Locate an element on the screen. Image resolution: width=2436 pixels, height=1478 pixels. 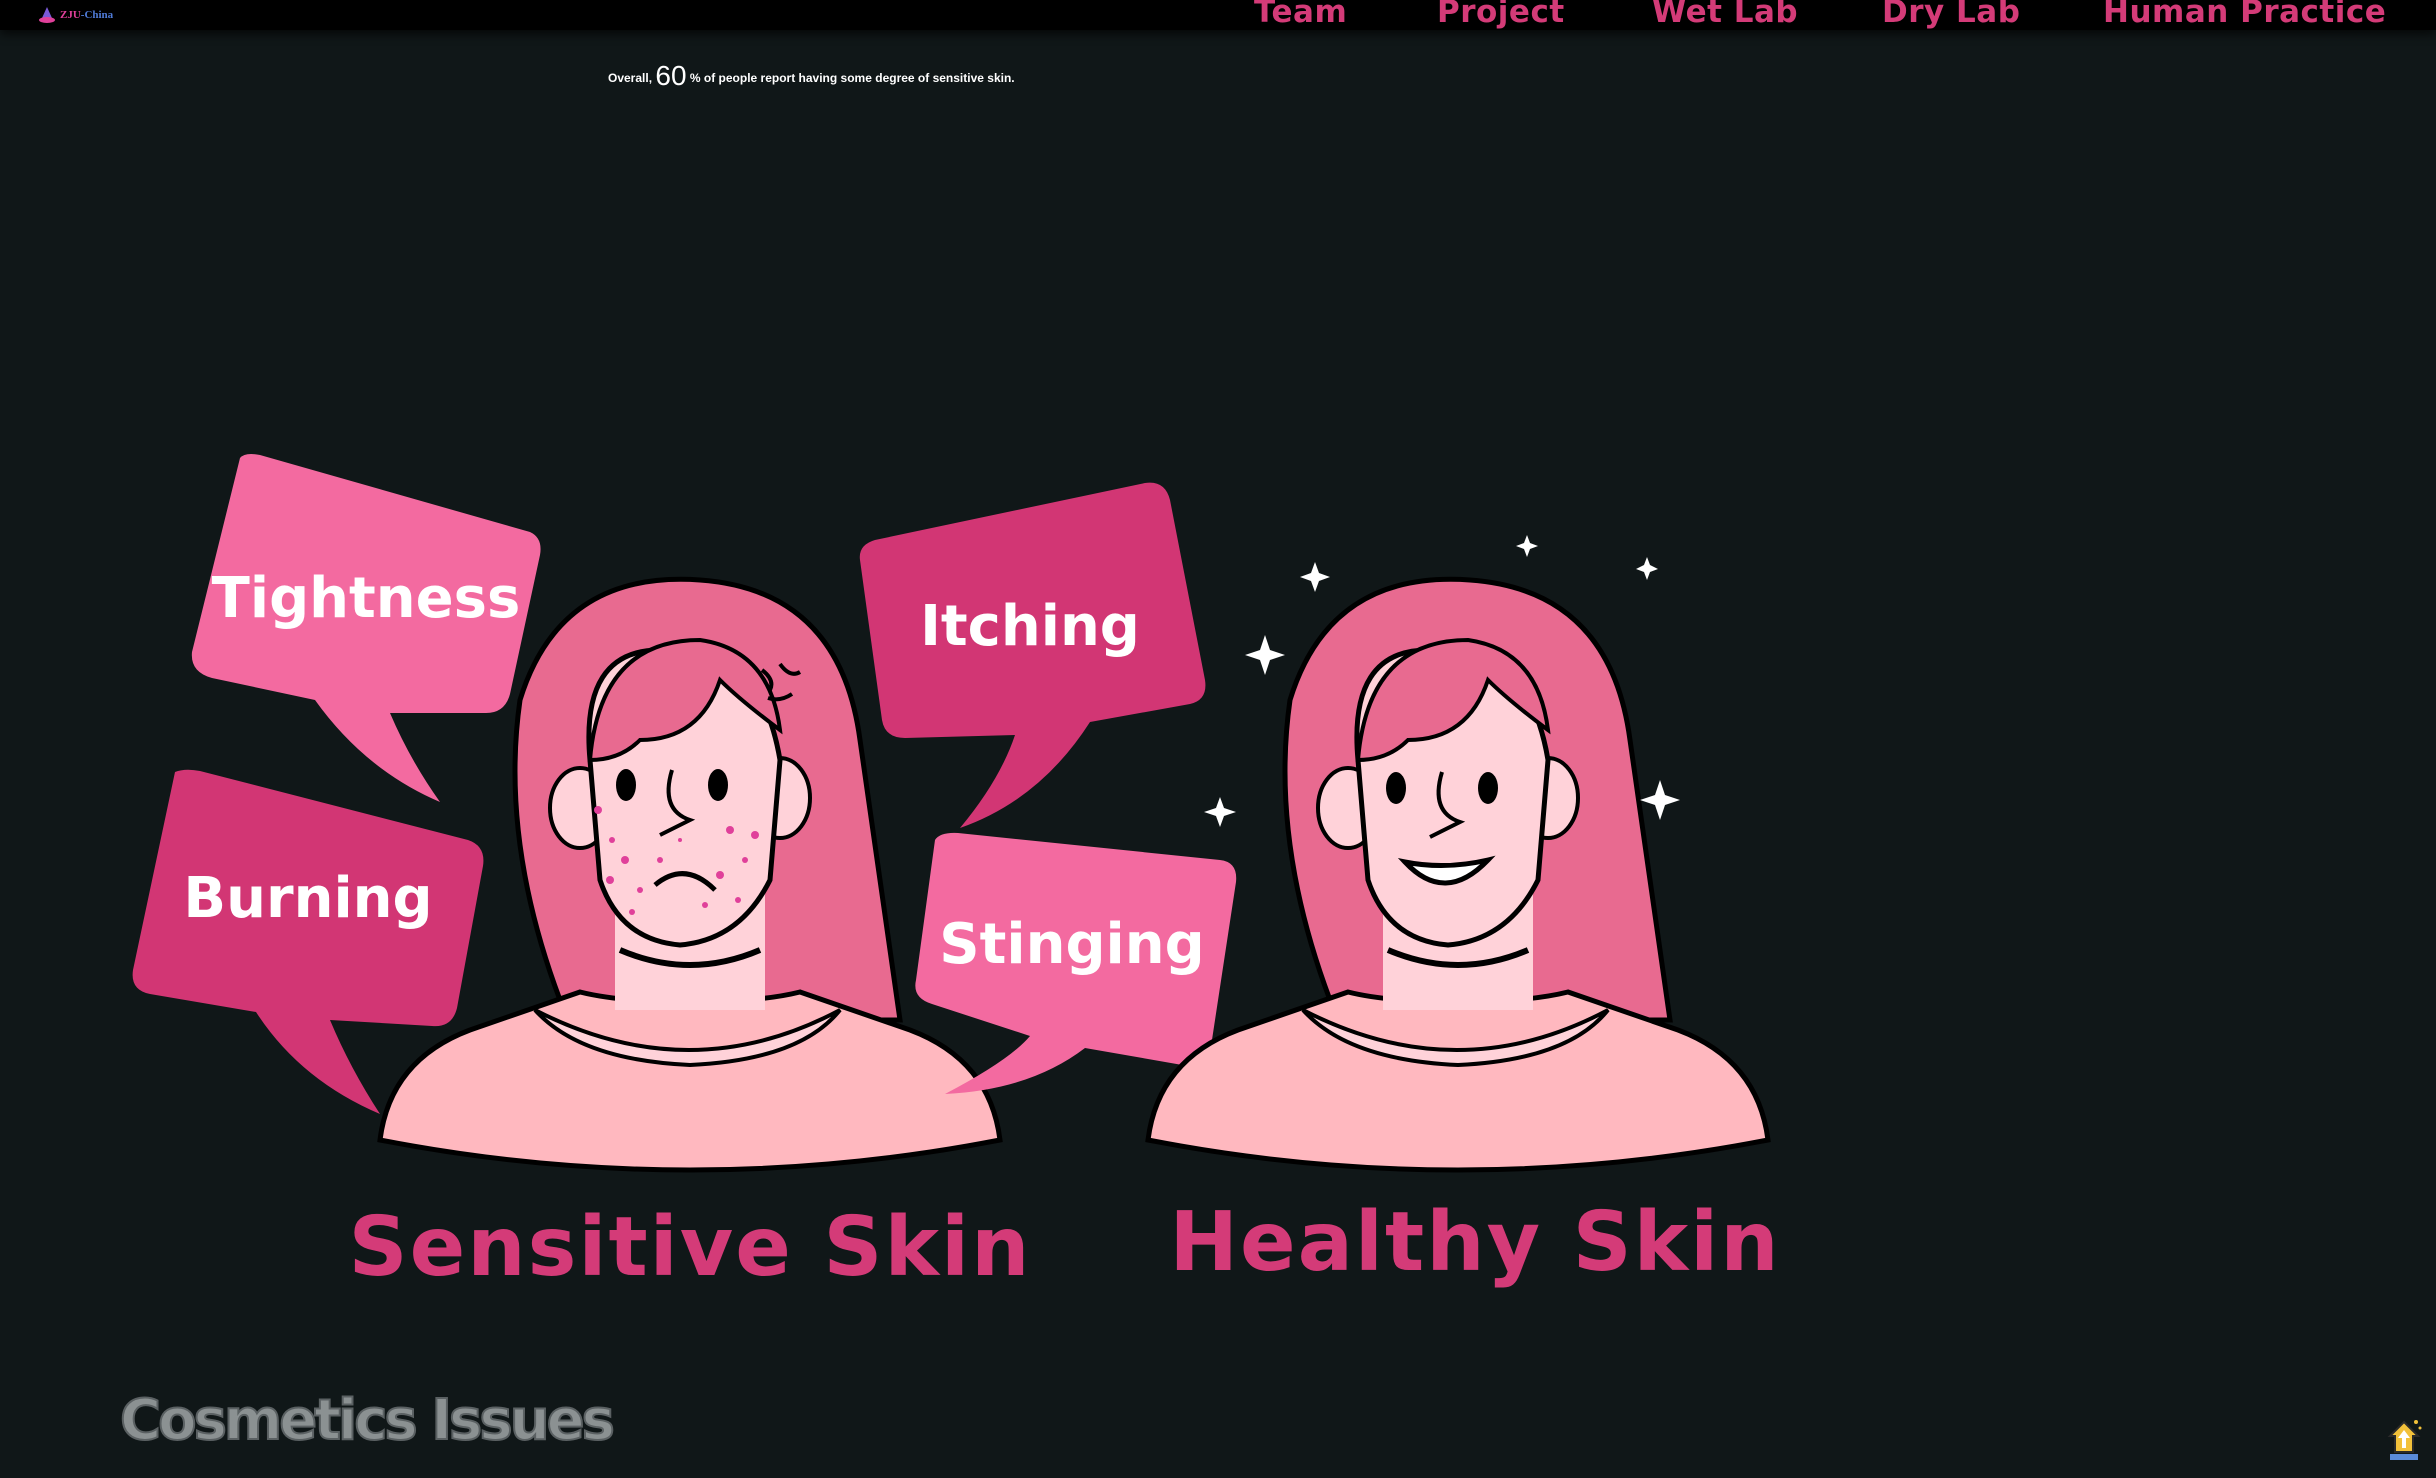
house-arrow-up-icon is located at coordinates (2404, 1440).